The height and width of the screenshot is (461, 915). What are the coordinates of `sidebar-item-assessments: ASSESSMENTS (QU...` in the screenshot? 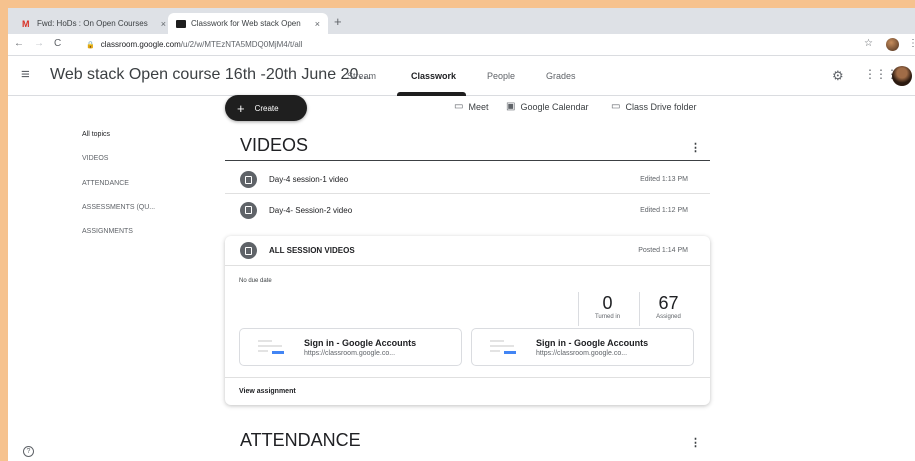 It's located at (118, 207).